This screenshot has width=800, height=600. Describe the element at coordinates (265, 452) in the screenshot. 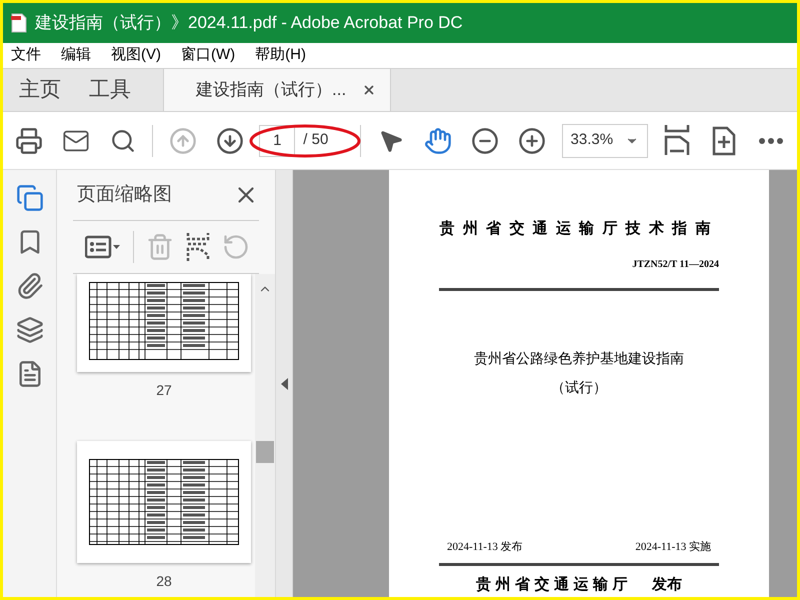

I see `scroll-thumb` at that location.